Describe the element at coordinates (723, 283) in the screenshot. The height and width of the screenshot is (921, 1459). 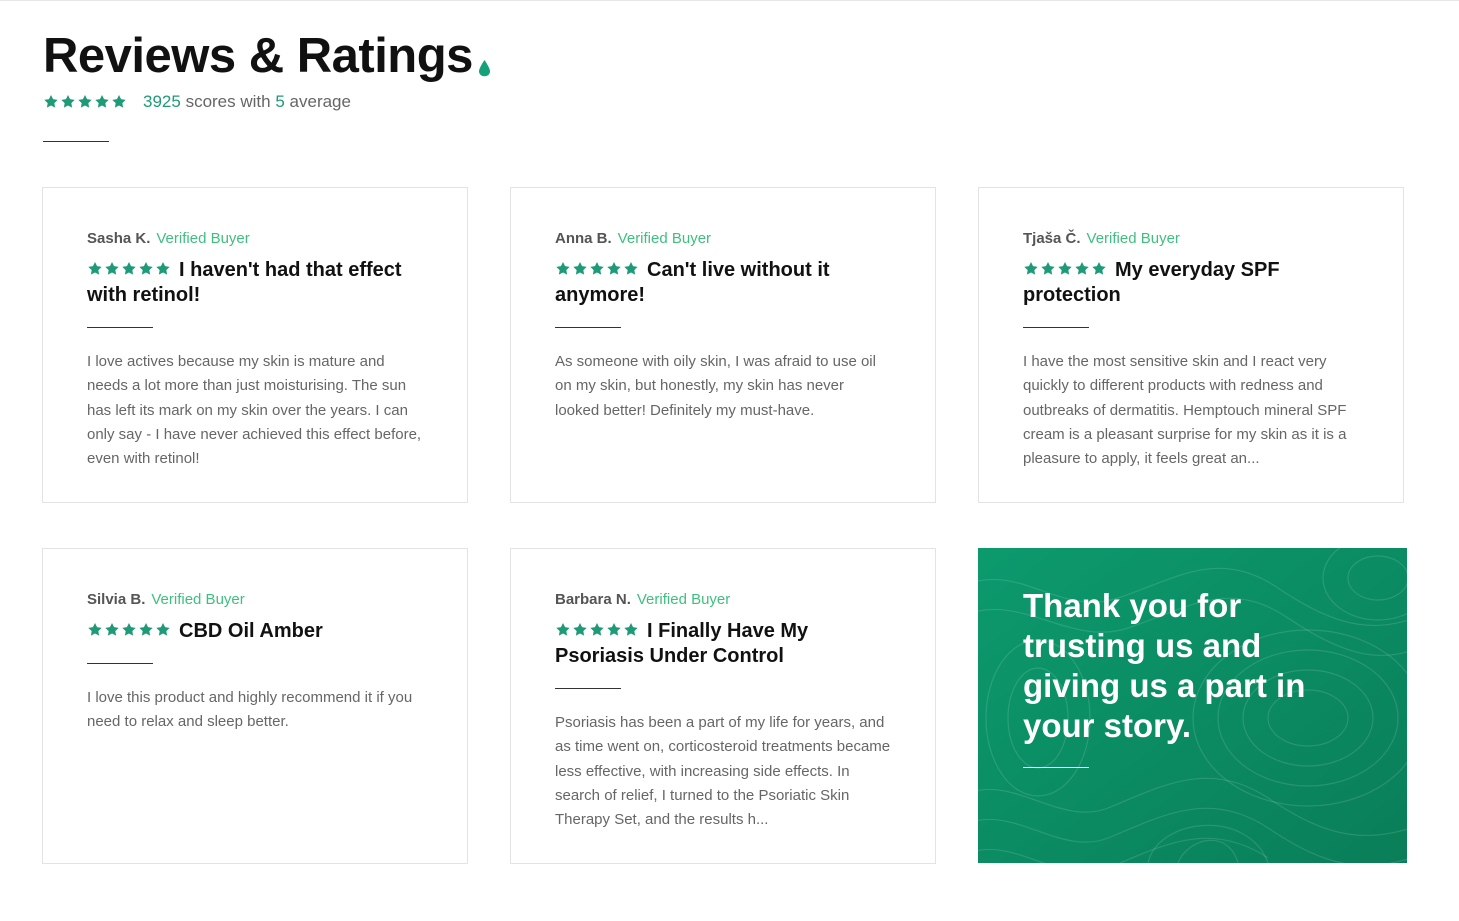
I see `review-headline: Can't live without it anymore!` at that location.